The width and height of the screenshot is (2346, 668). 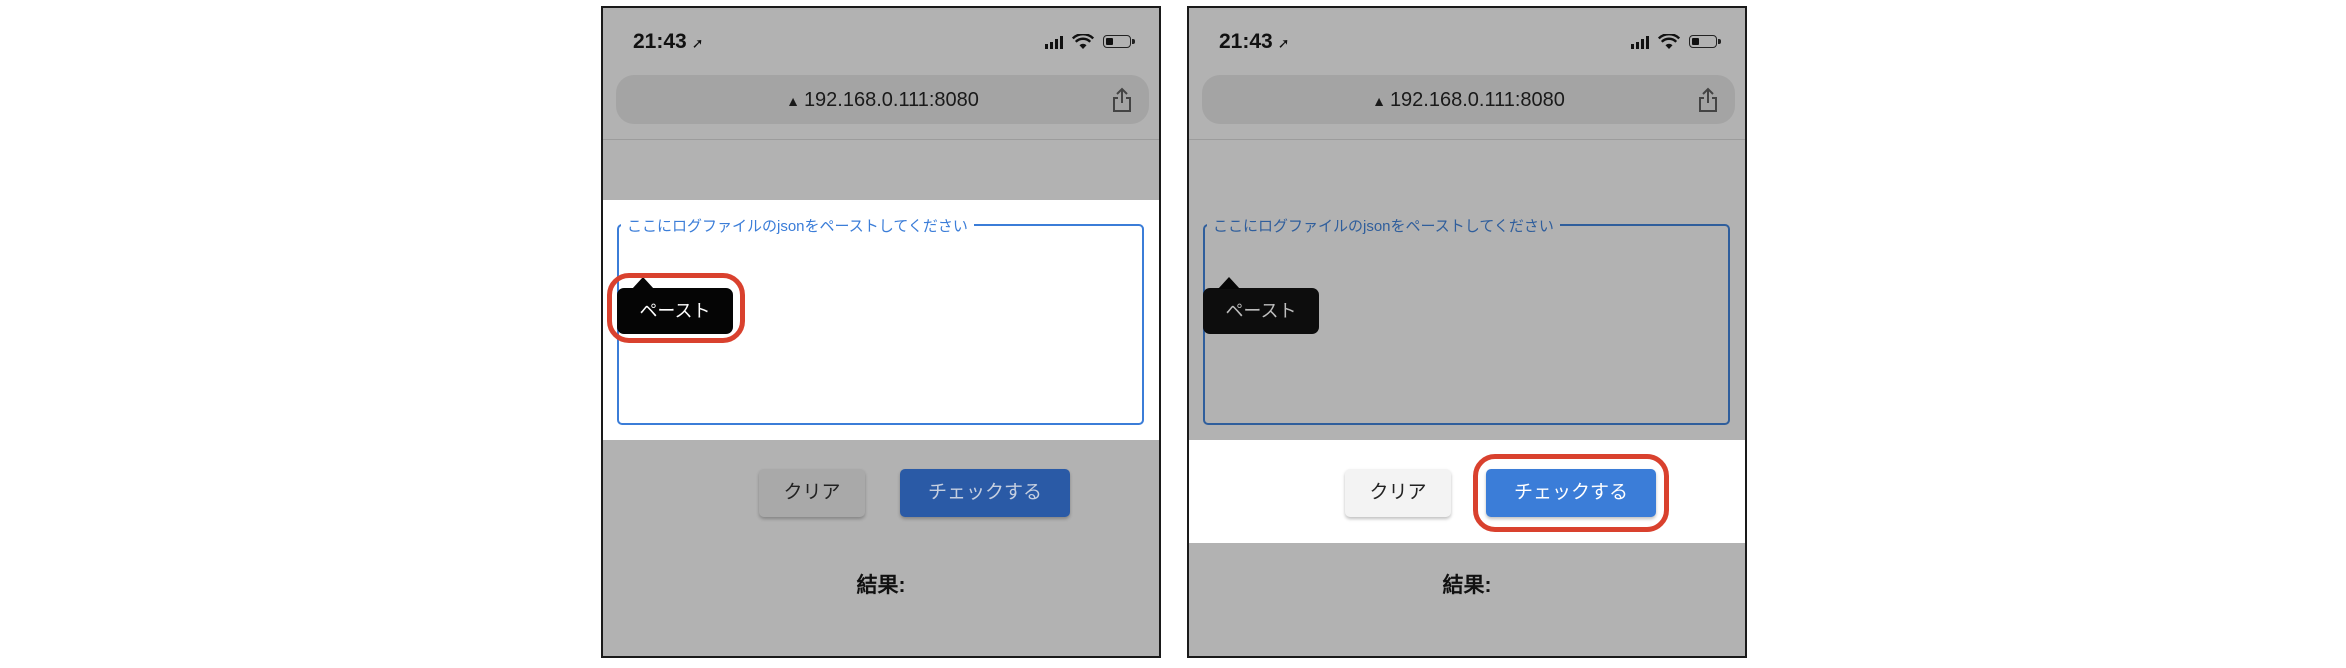 What do you see at coordinates (676, 308) in the screenshot?
I see `paste-highlight` at bounding box center [676, 308].